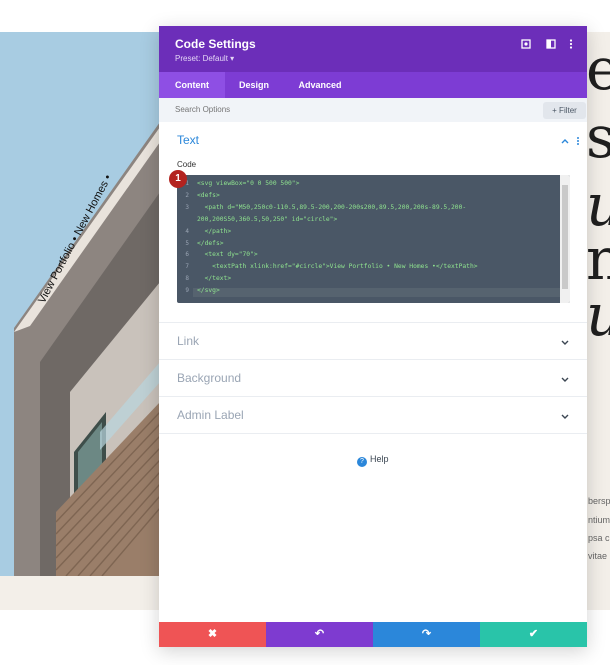 Image resolution: width=610 pixels, height=665 pixels. I want to click on section-title-text: Text, so click(188, 140).